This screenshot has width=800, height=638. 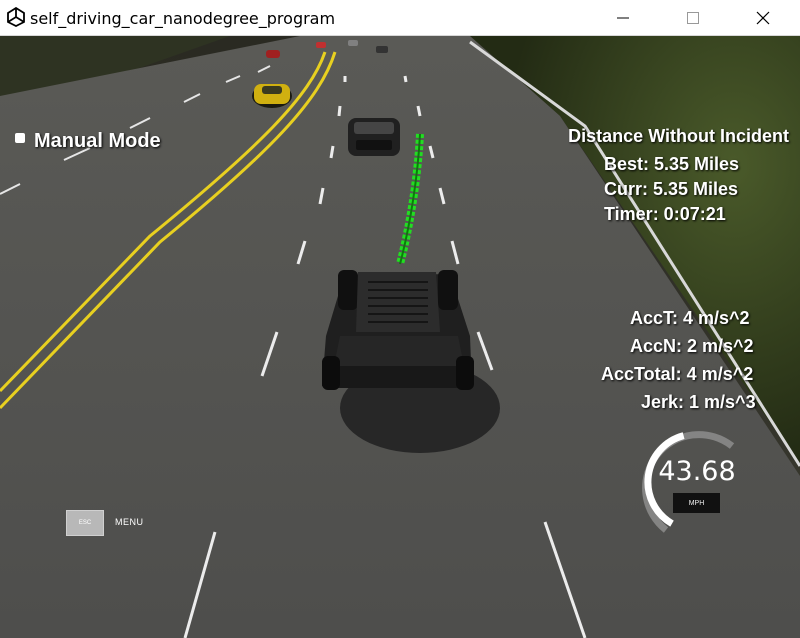 What do you see at coordinates (697, 471) in the screenshot?
I see `speed-value: 43.68` at bounding box center [697, 471].